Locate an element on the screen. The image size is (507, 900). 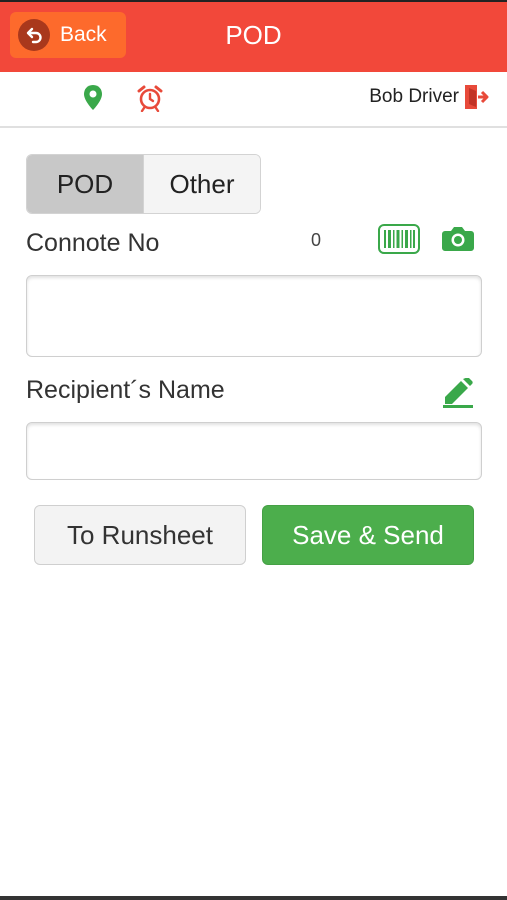
logout-icon is located at coordinates (476, 99).